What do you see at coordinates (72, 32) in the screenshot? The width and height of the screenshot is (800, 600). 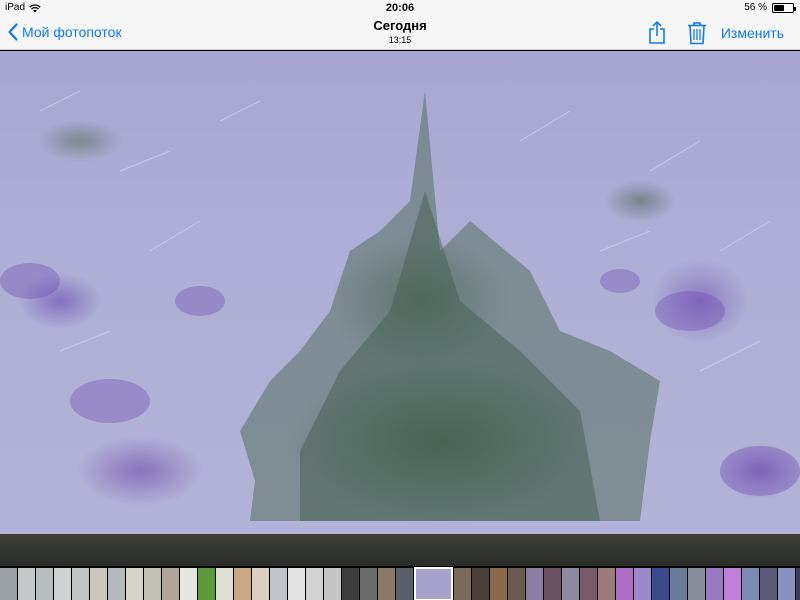 I see `back-button-label: Мой фотопоток` at bounding box center [72, 32].